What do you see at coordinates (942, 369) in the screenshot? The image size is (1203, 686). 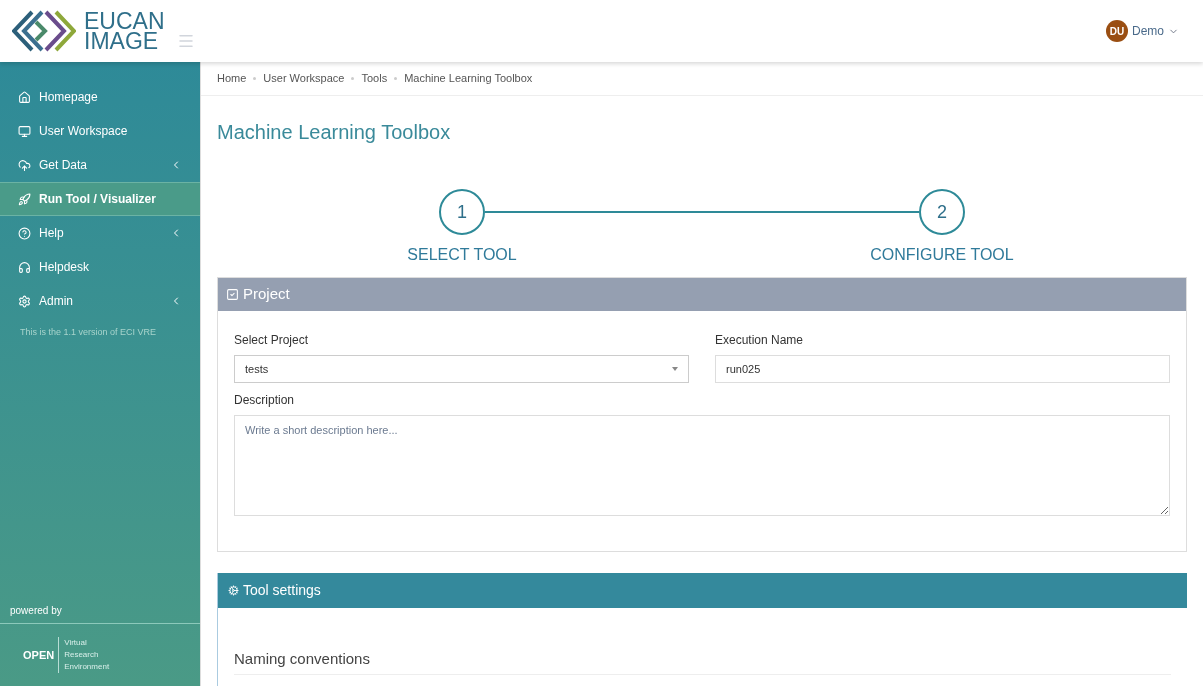 I see `input-field: run025` at bounding box center [942, 369].